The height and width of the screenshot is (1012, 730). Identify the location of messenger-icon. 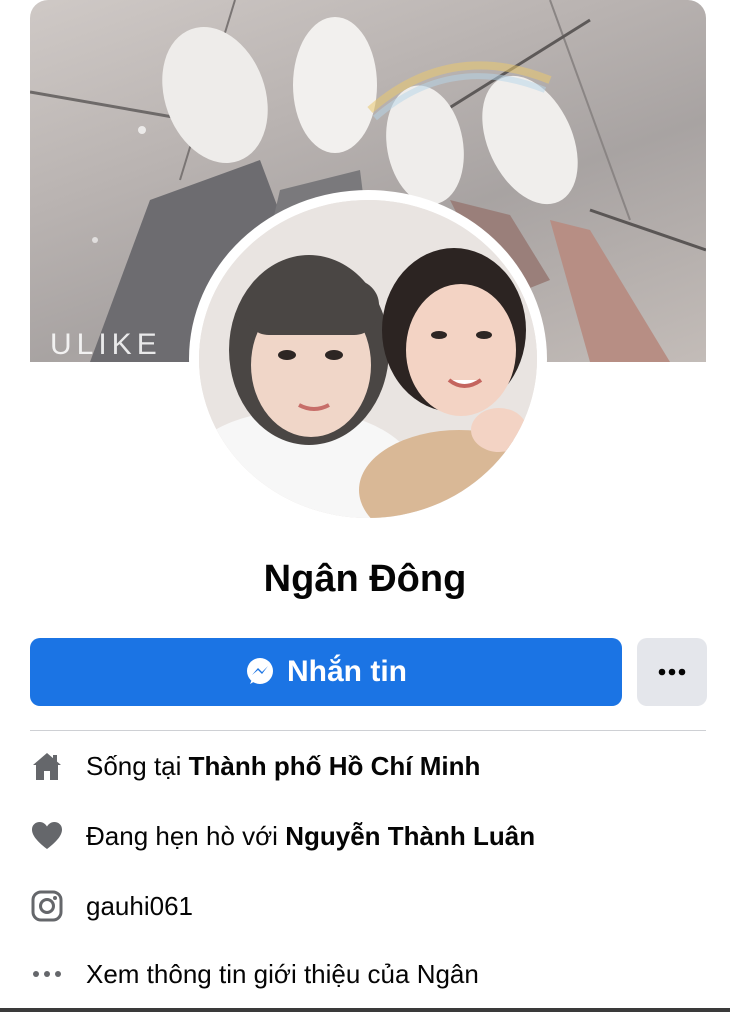
(260, 672).